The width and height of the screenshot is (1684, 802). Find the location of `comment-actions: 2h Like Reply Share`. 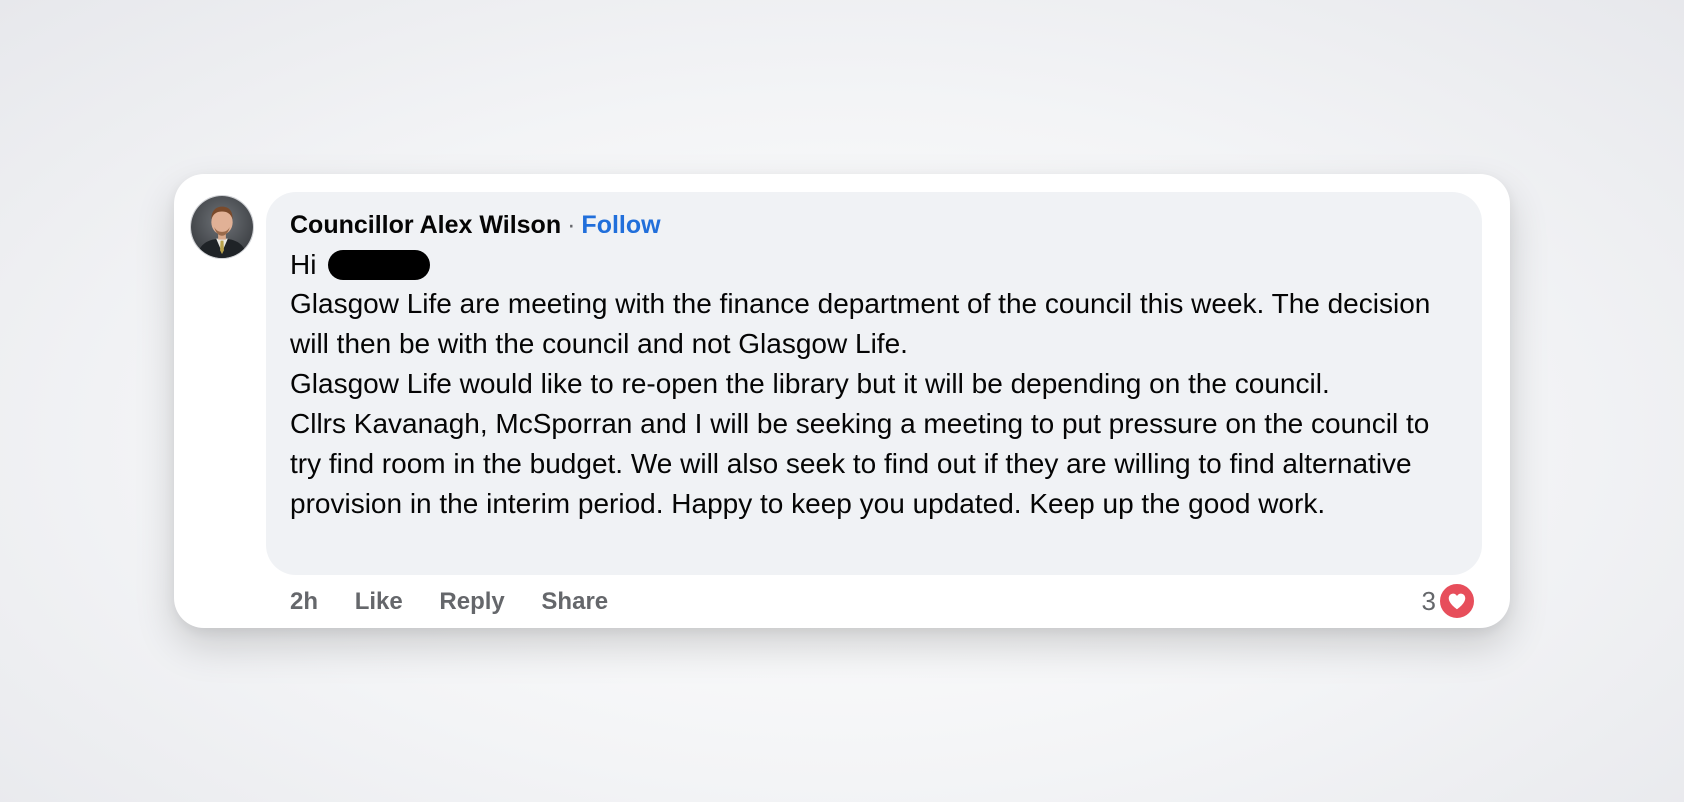

comment-actions: 2h Like Reply Share is located at coordinates (464, 602).